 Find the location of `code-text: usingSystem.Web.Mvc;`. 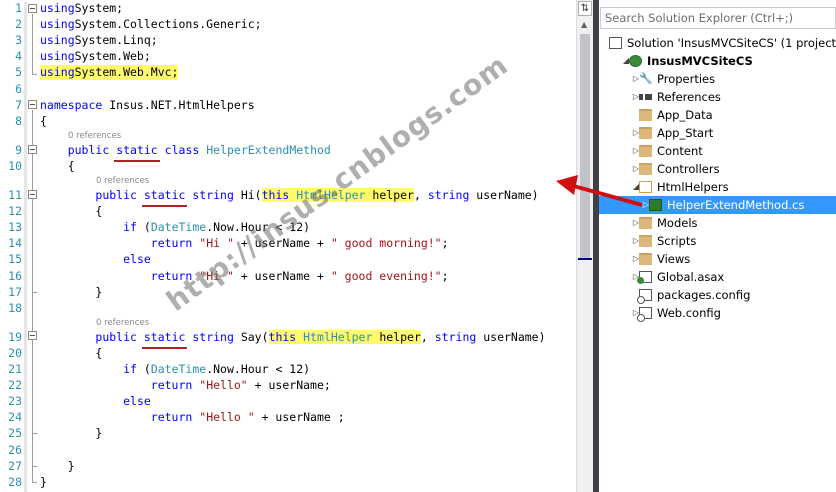

code-text: usingSystem.Web.Mvc; is located at coordinates (109, 73).